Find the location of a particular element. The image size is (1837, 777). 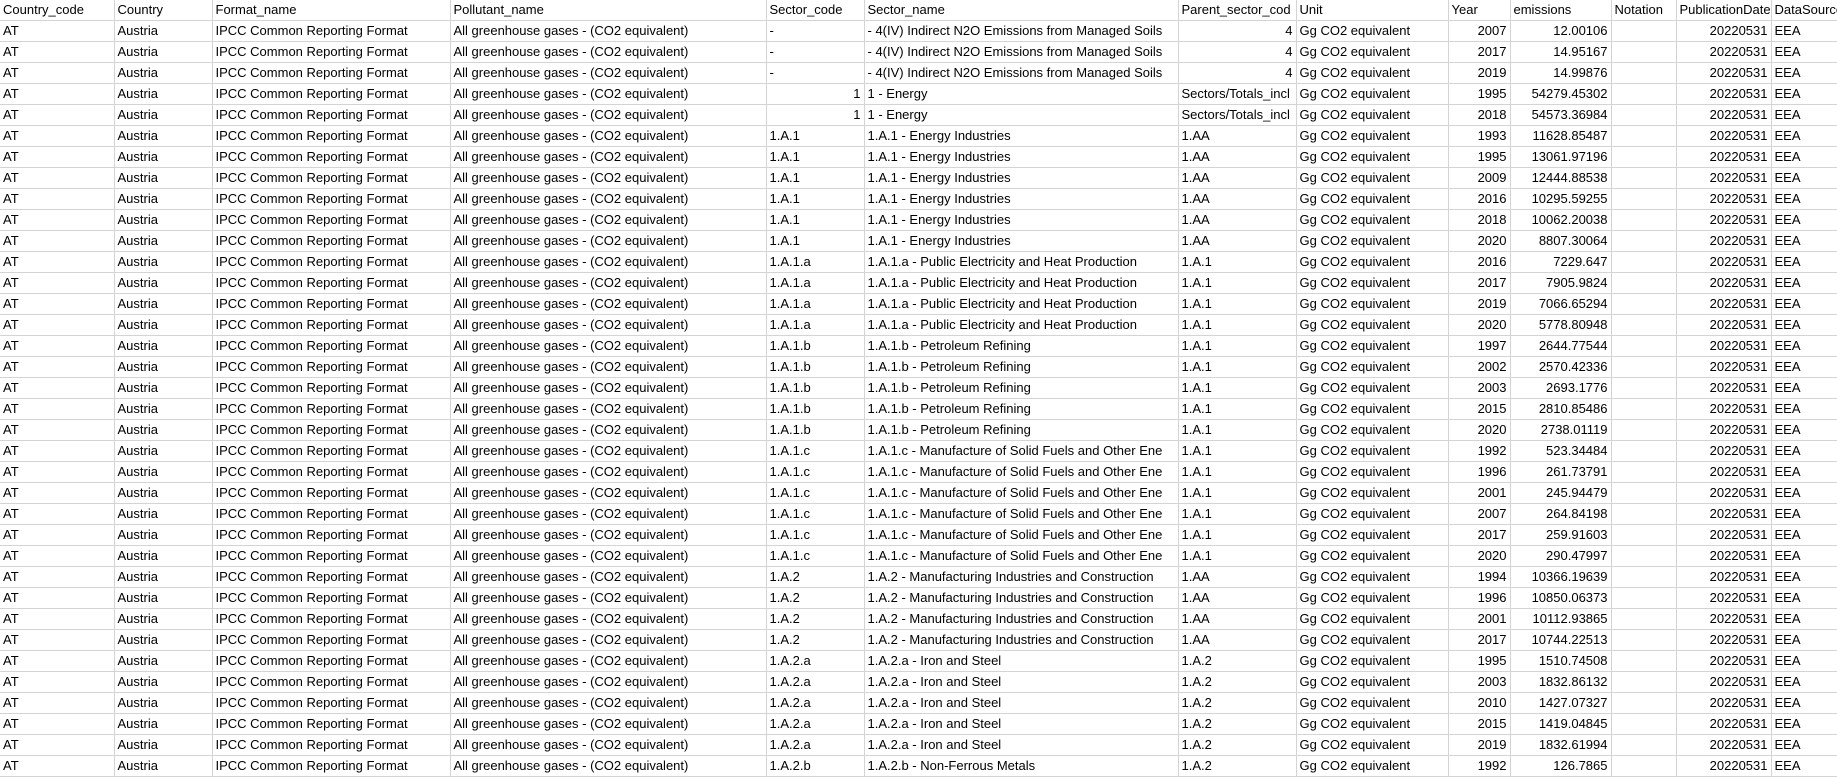

cell-emissions: 12.00106 is located at coordinates (1561, 31).